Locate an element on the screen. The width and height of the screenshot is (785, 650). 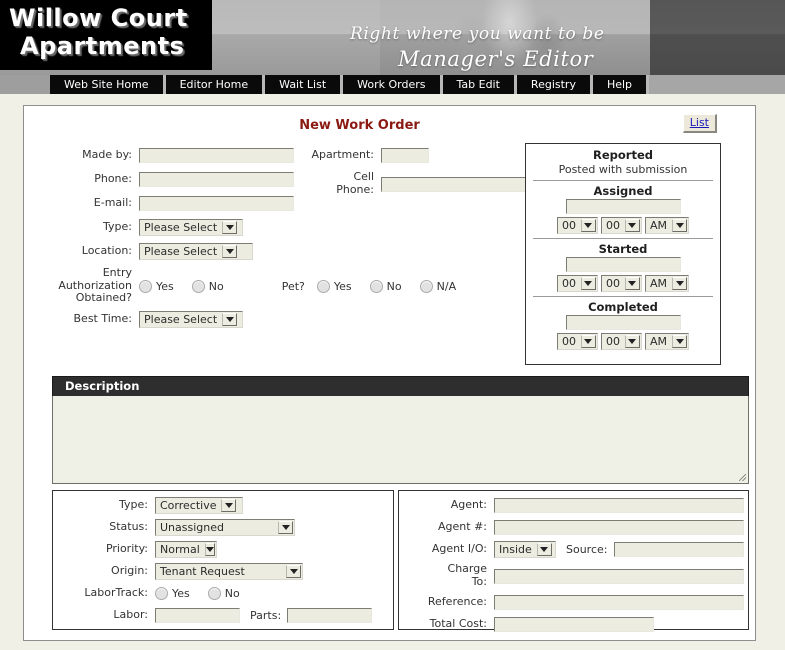
pet-radio-no is located at coordinates (376, 286).